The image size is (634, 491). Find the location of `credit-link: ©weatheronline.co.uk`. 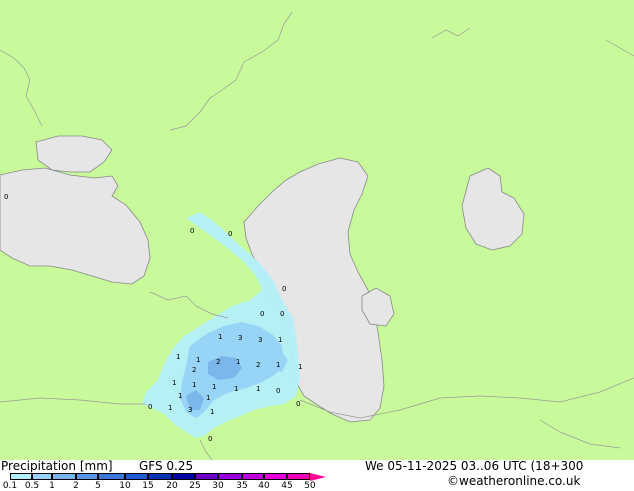

credit-link: ©weatheronline.co.uk is located at coordinates (513, 481).